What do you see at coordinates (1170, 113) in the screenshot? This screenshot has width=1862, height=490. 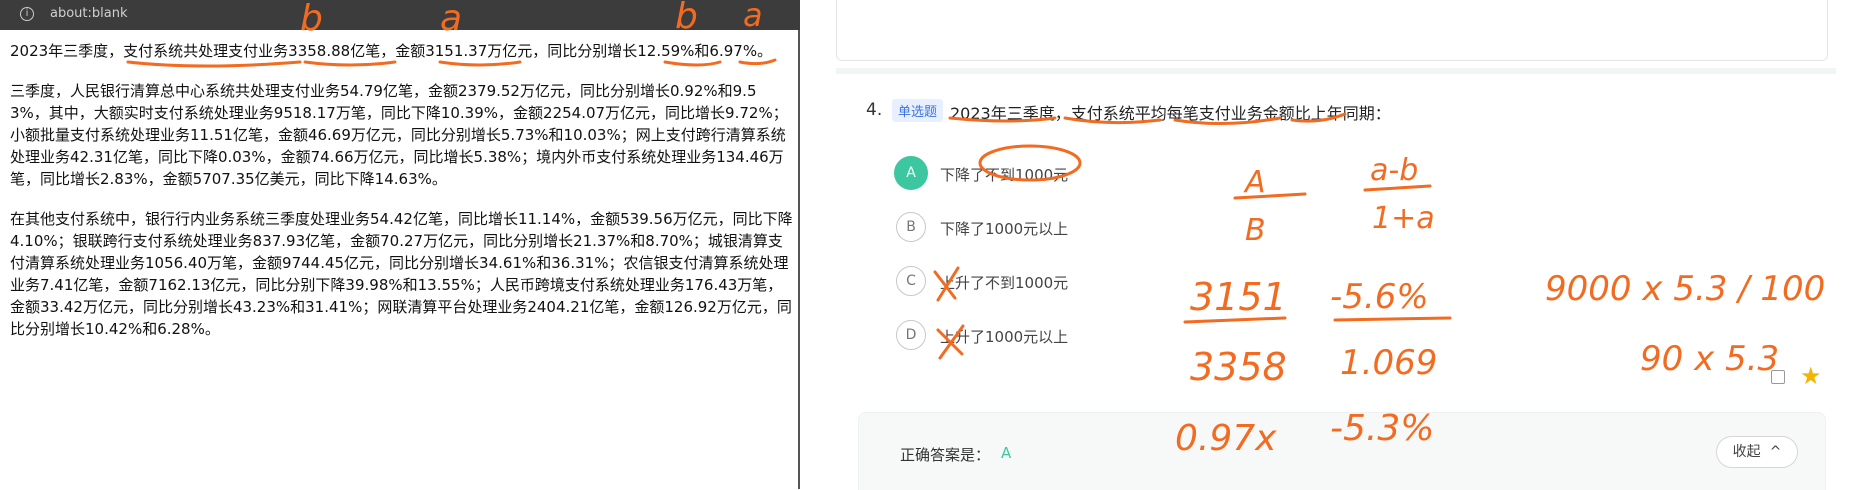 I see `question-text: 2023年三季度，支付系统平均每笔支付业务金额比上年同期：` at bounding box center [1170, 113].